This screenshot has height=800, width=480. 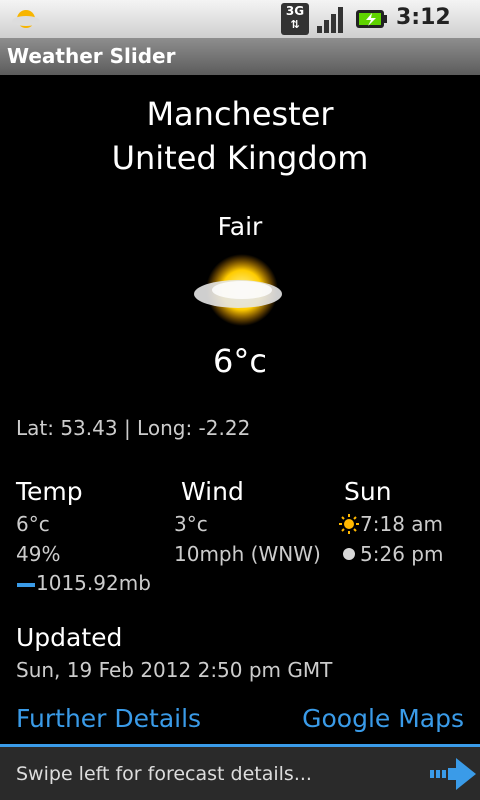 What do you see at coordinates (191, 524) in the screenshot?
I see `wind-chill-value: 3°c` at bounding box center [191, 524].